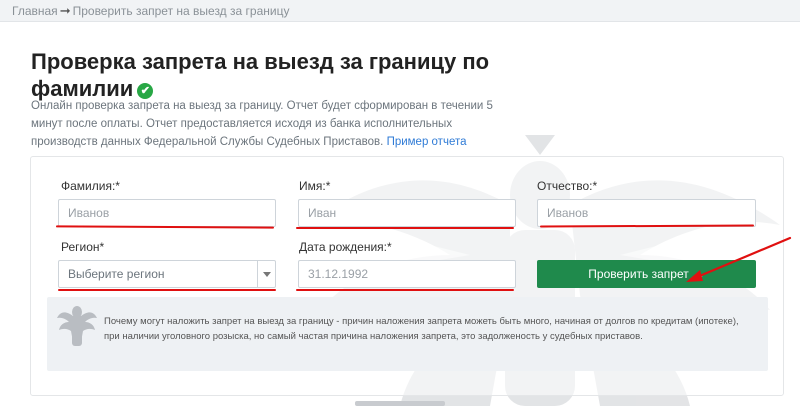 The height and width of the screenshot is (406, 800). What do you see at coordinates (567, 186) in the screenshot?
I see `patronymic-label: Отчество:*` at bounding box center [567, 186].